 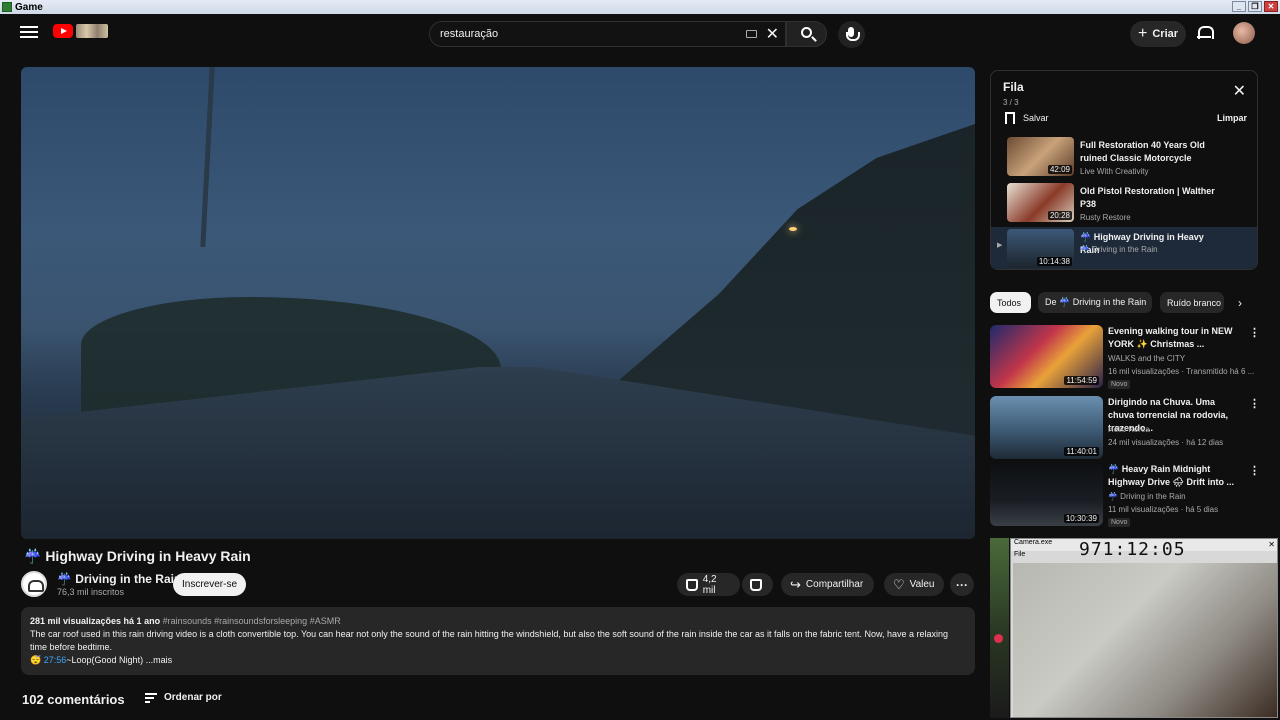 What do you see at coordinates (119, 579) in the screenshot?
I see `channel-name: ☔ Driving in the Rain` at bounding box center [119, 579].